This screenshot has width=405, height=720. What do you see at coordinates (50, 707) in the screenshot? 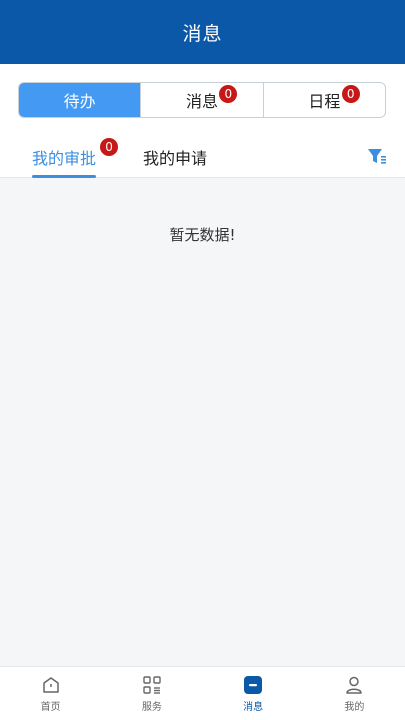
I see `tab-label: 首页` at bounding box center [50, 707].